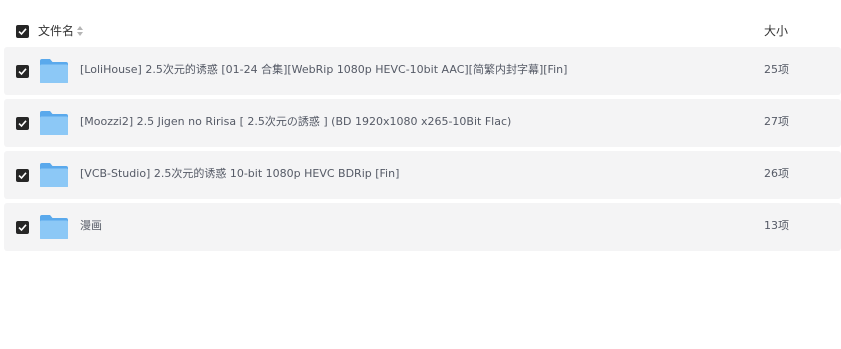 The height and width of the screenshot is (349, 841). Describe the element at coordinates (776, 31) in the screenshot. I see `size-column-header: 大小` at that location.